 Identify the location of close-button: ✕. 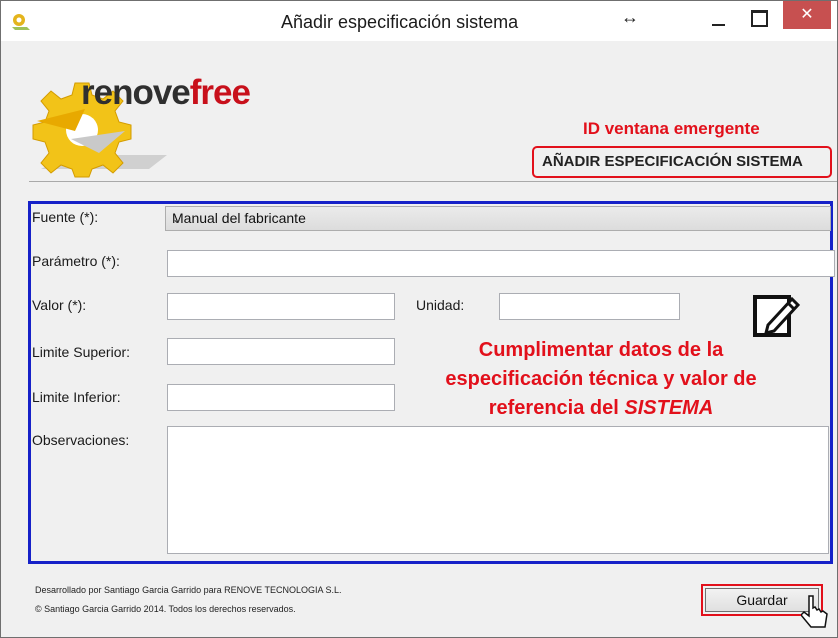
(807, 15).